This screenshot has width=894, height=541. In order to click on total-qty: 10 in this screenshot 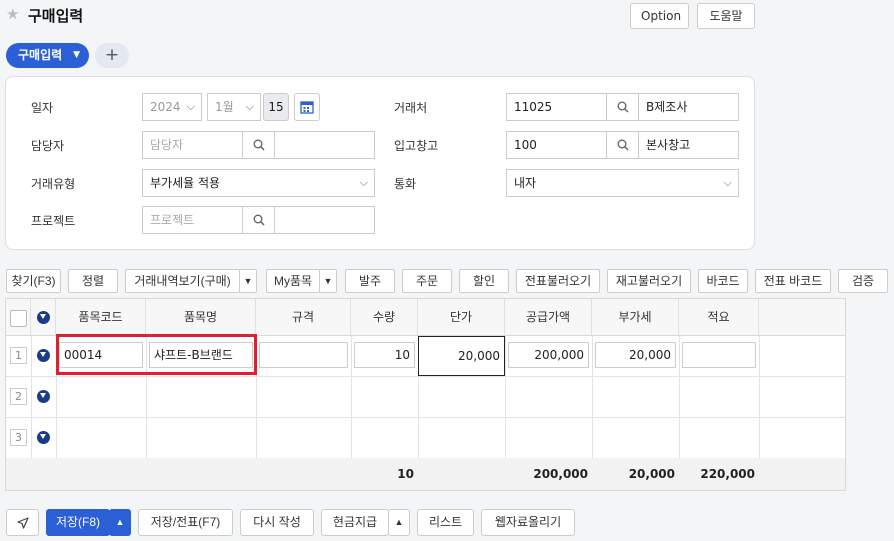, I will do `click(405, 474)`.